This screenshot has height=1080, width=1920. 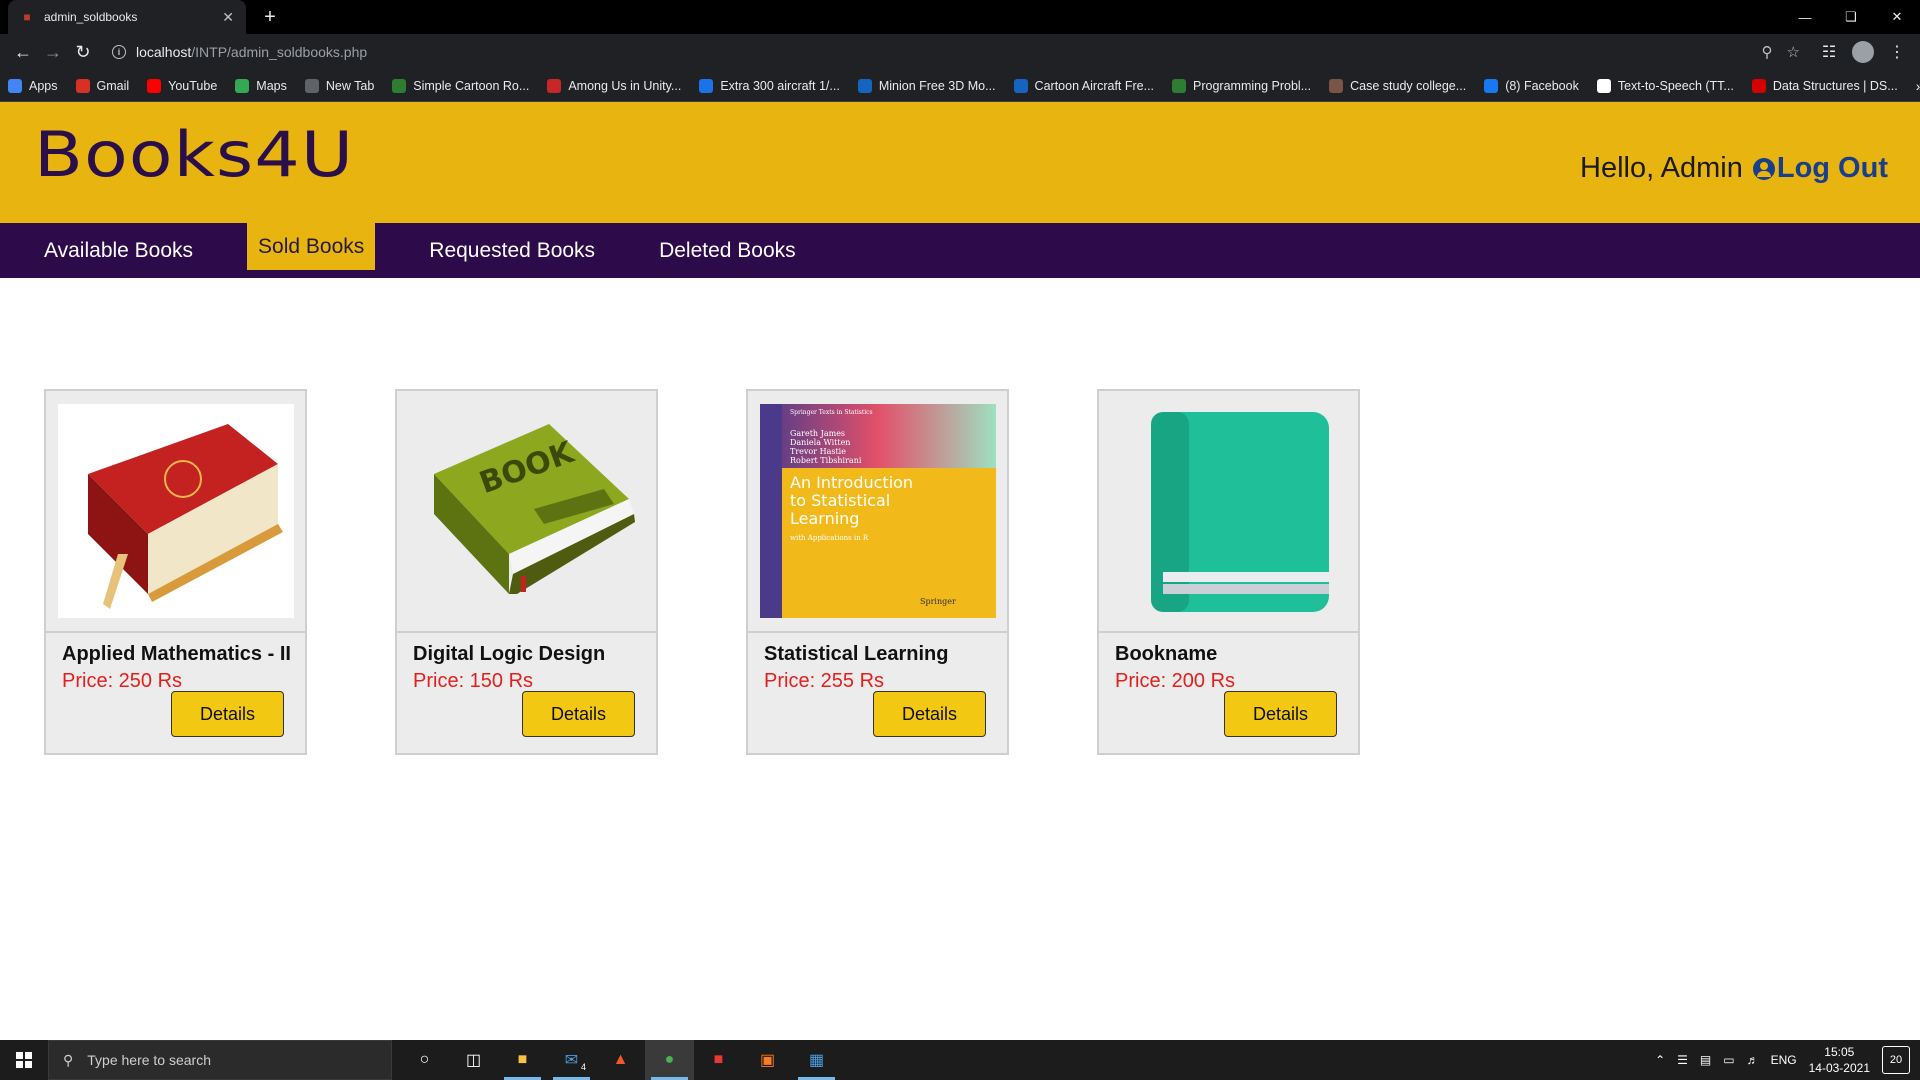 I want to click on cover-author: Robert Tibshirani, so click(x=826, y=460).